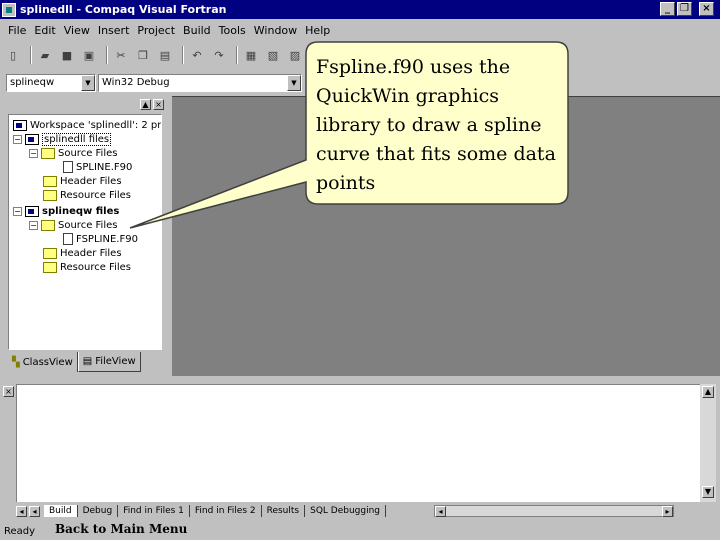 The height and width of the screenshot is (540, 720). Describe the element at coordinates (136, 82) in the screenshot. I see `config-combo-value: Win32 Debug` at that location.